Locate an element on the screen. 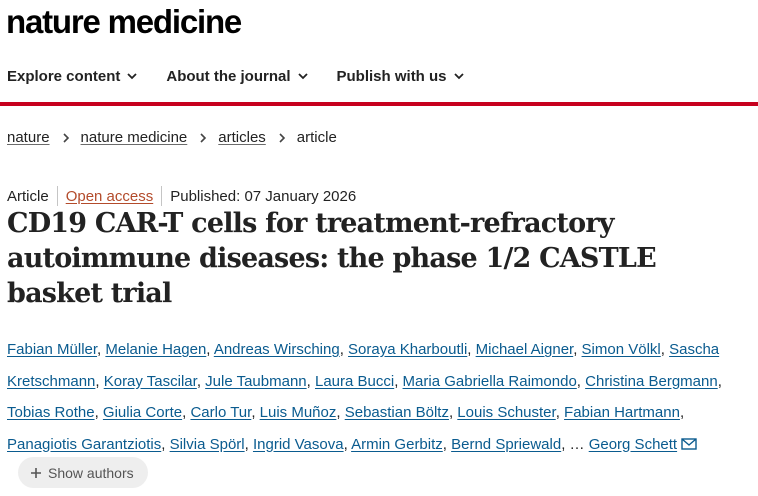 The image size is (758, 496). author-link: Luis Muñoz is located at coordinates (298, 412).